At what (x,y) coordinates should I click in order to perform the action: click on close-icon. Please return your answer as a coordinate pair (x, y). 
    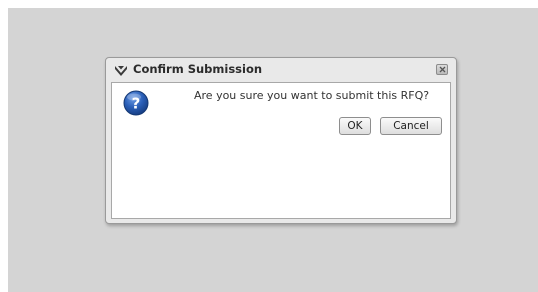
    Looking at the image, I should click on (442, 69).